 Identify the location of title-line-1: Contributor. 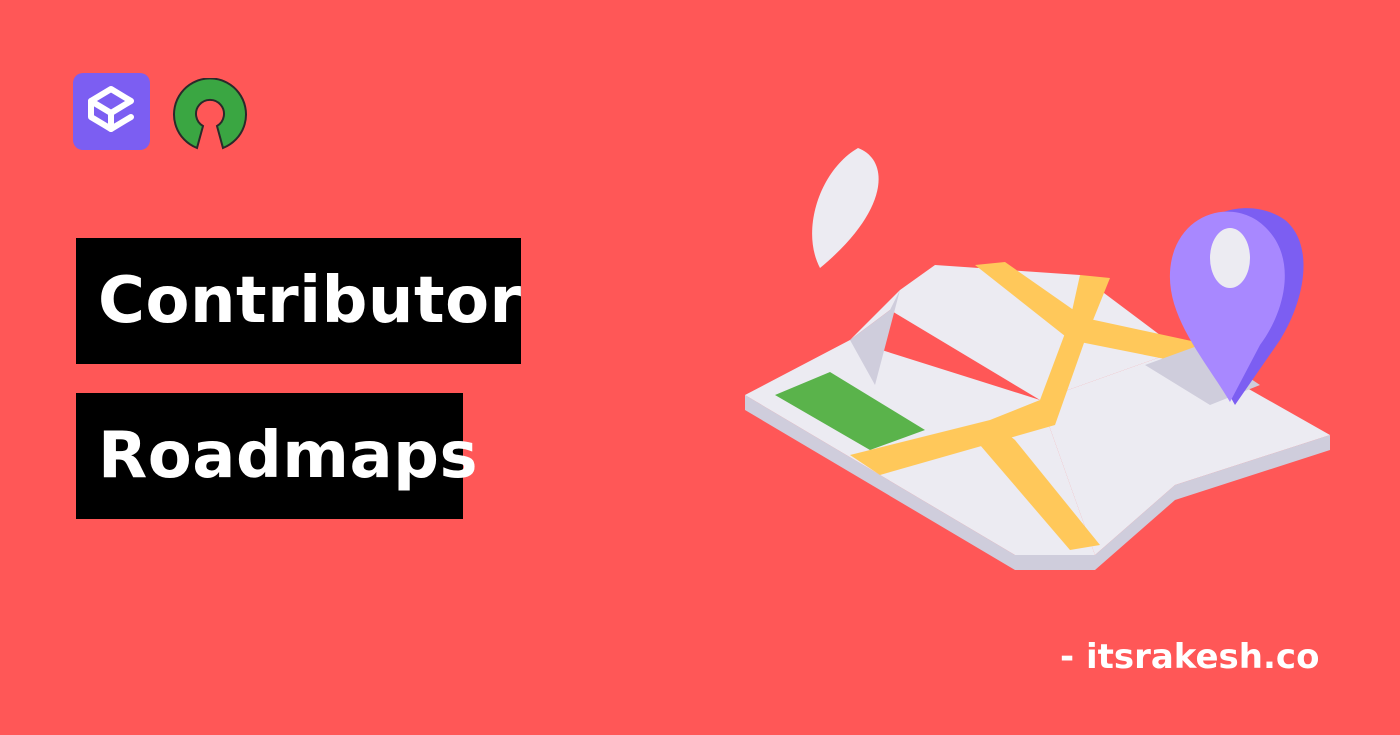
(298, 301).